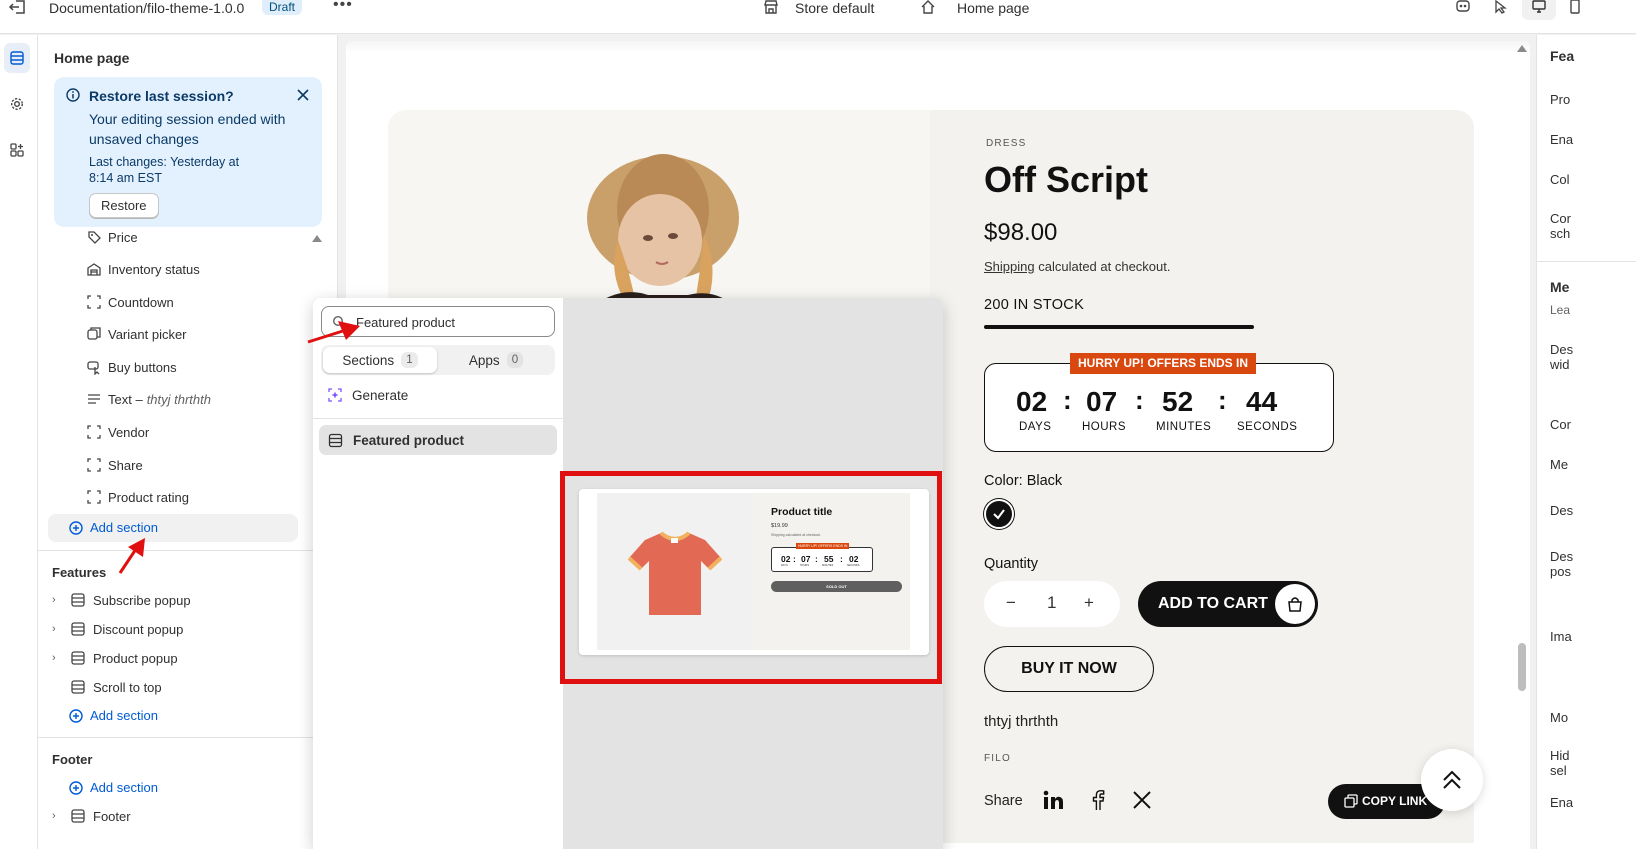 Image resolution: width=1636 pixels, height=849 pixels. Describe the element at coordinates (1023, 481) in the screenshot. I see `color-label: Color: Black` at that location.